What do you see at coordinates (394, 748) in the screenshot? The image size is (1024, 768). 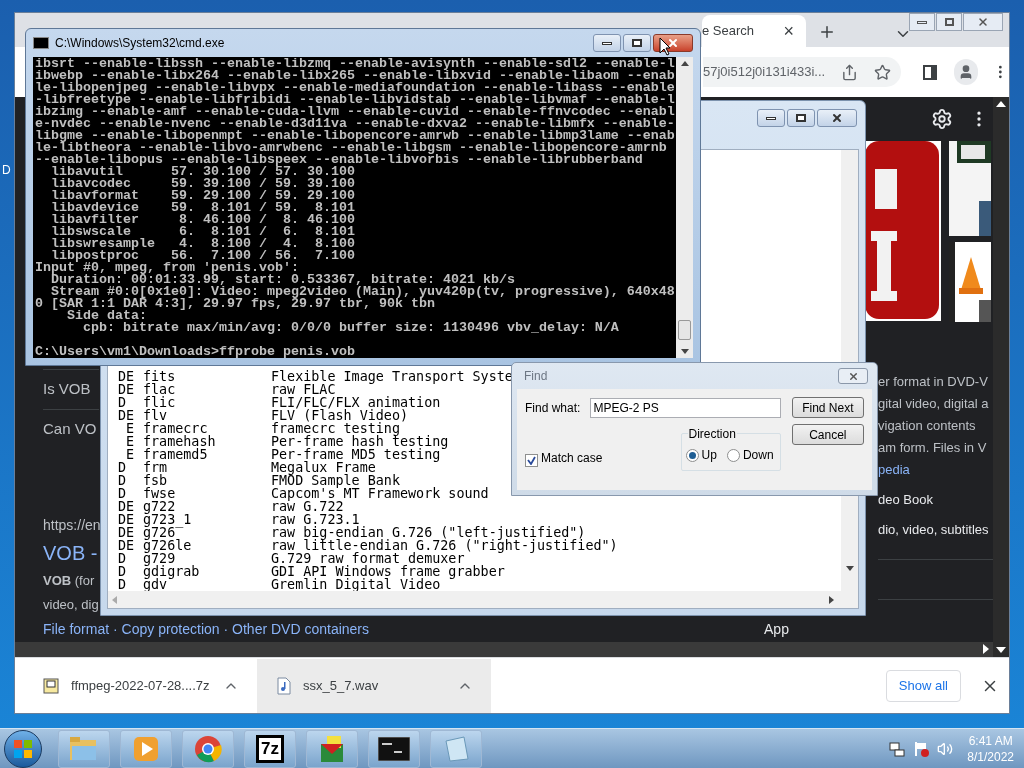 I see `taskbar-button` at bounding box center [394, 748].